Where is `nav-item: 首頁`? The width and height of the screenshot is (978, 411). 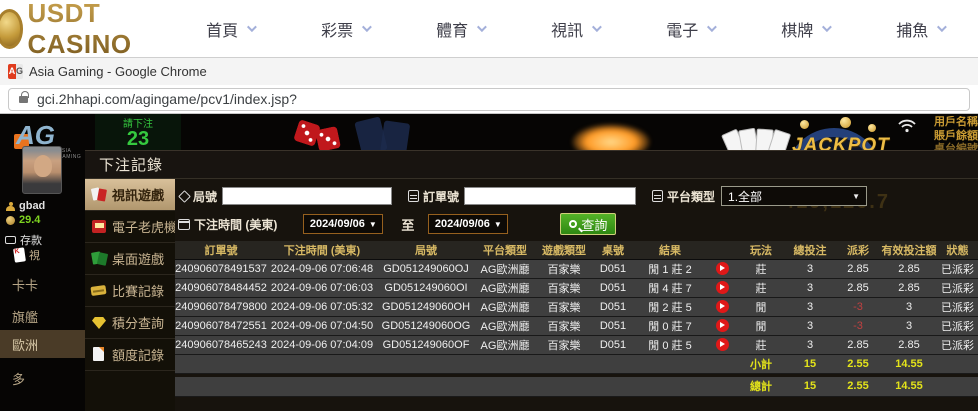 nav-item: 首頁 is located at coordinates (232, 29).